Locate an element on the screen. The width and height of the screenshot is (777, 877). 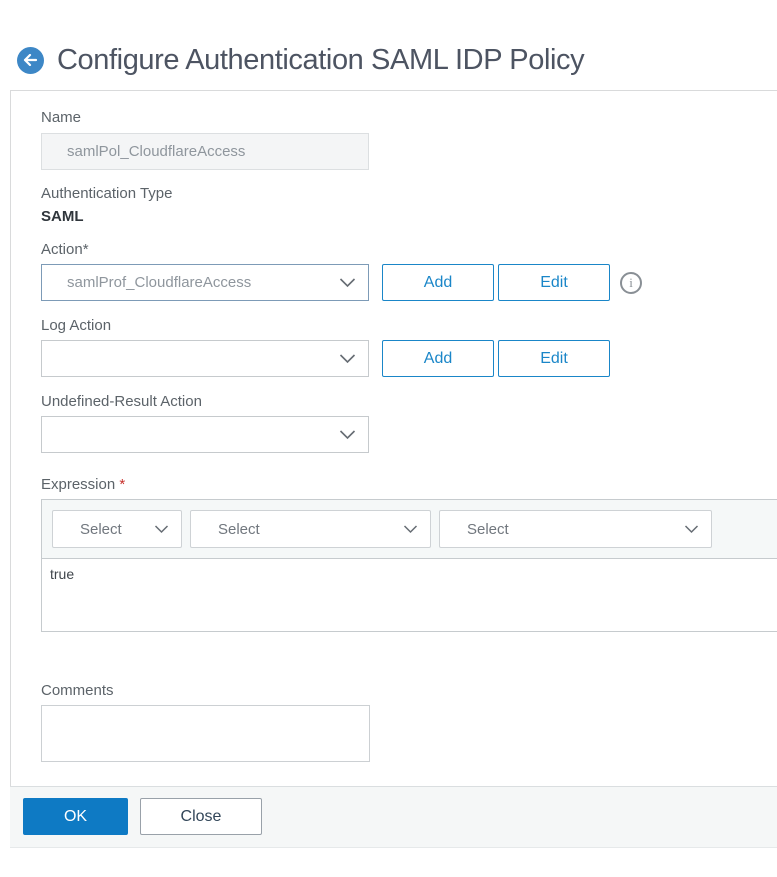
action-dropdown-value: samlProf_CloudflareAccess is located at coordinates (159, 282).